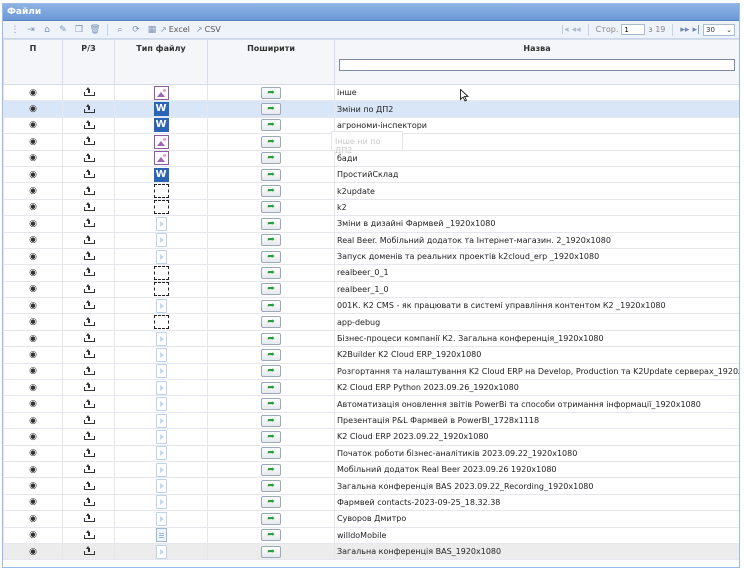  Describe the element at coordinates (15, 30) in the screenshot. I see `menu-icon: ⋮` at that location.